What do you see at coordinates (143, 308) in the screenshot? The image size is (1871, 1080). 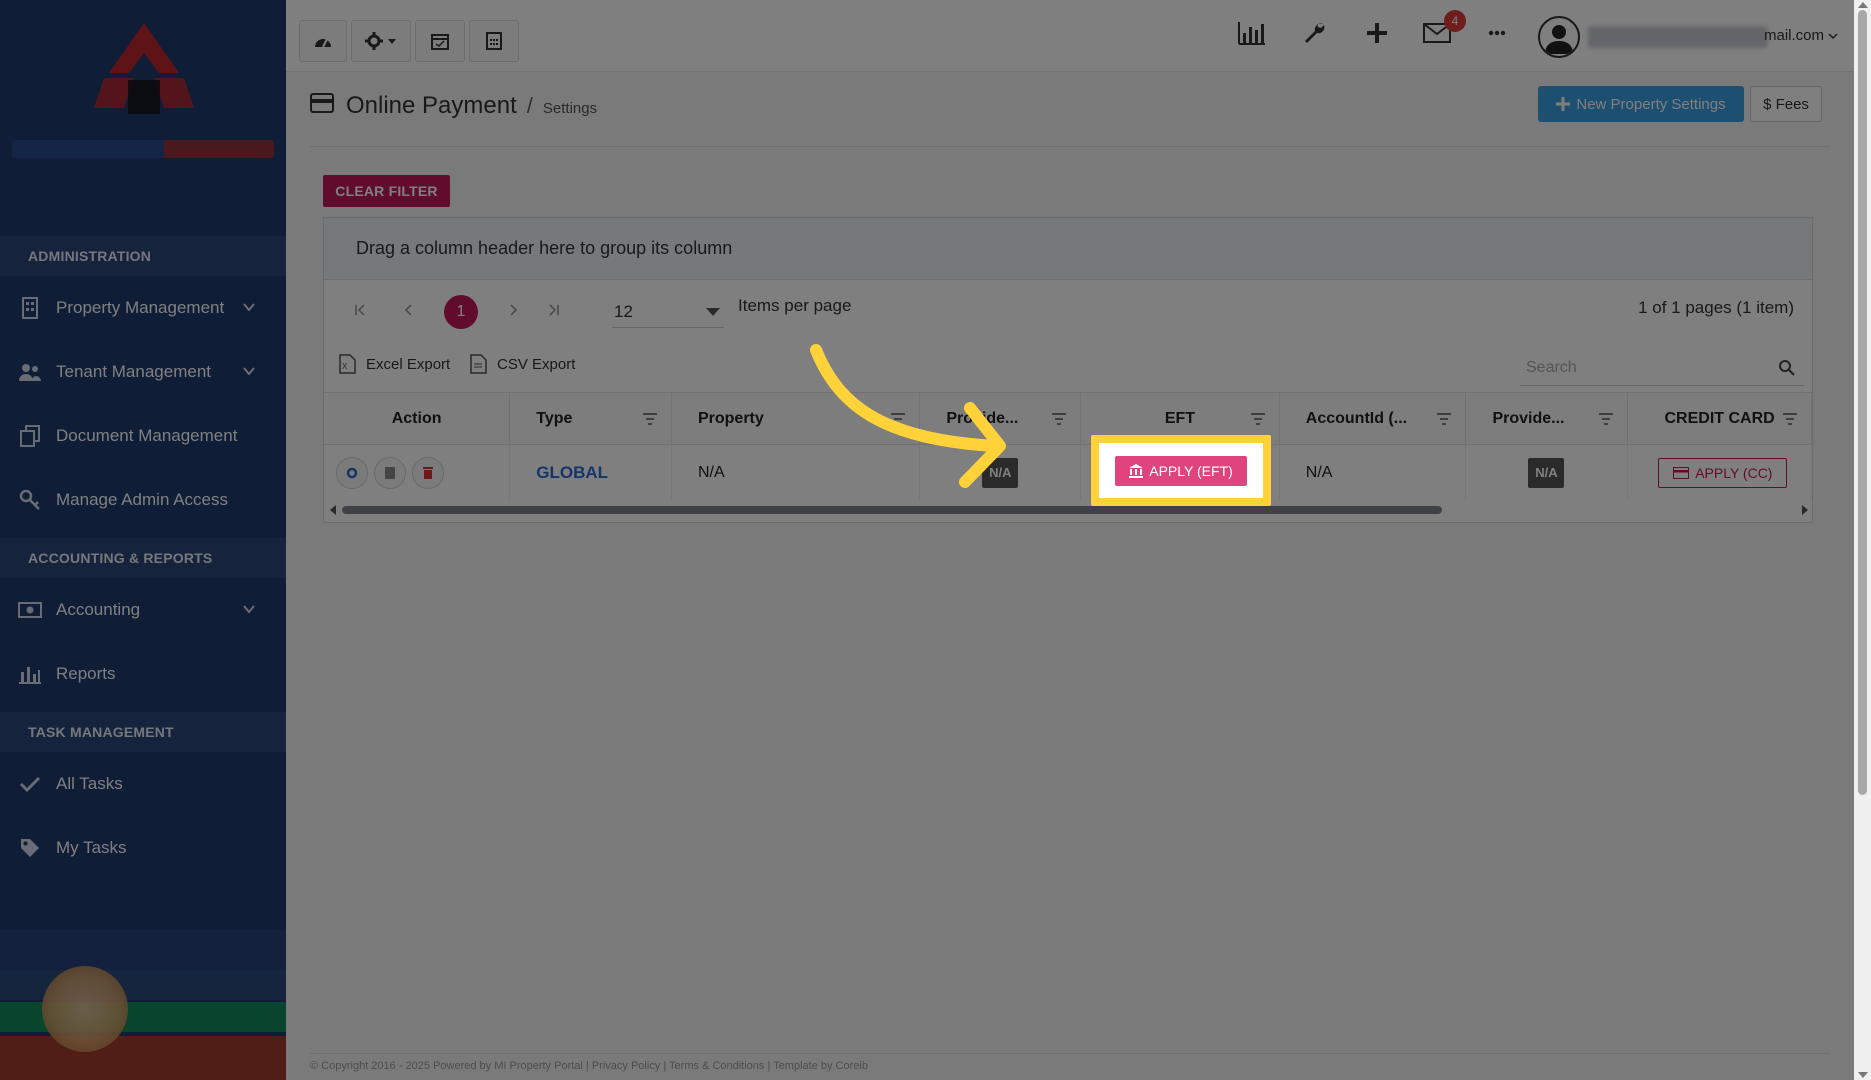 I see `sidebar-item-property-management: Property Management` at bounding box center [143, 308].